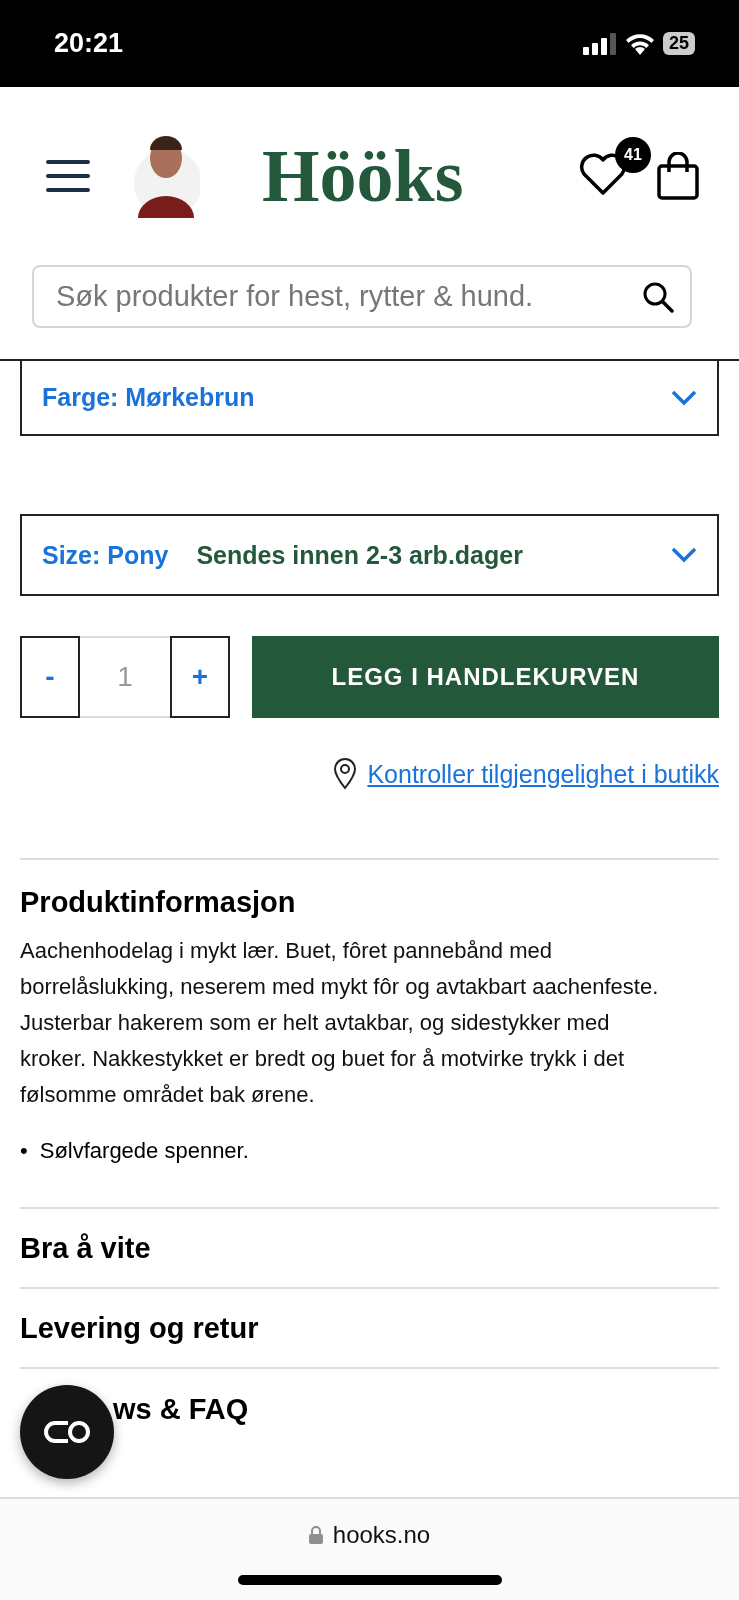 The image size is (739, 1600). I want to click on accordion-heading: Levering og retur, so click(139, 1328).